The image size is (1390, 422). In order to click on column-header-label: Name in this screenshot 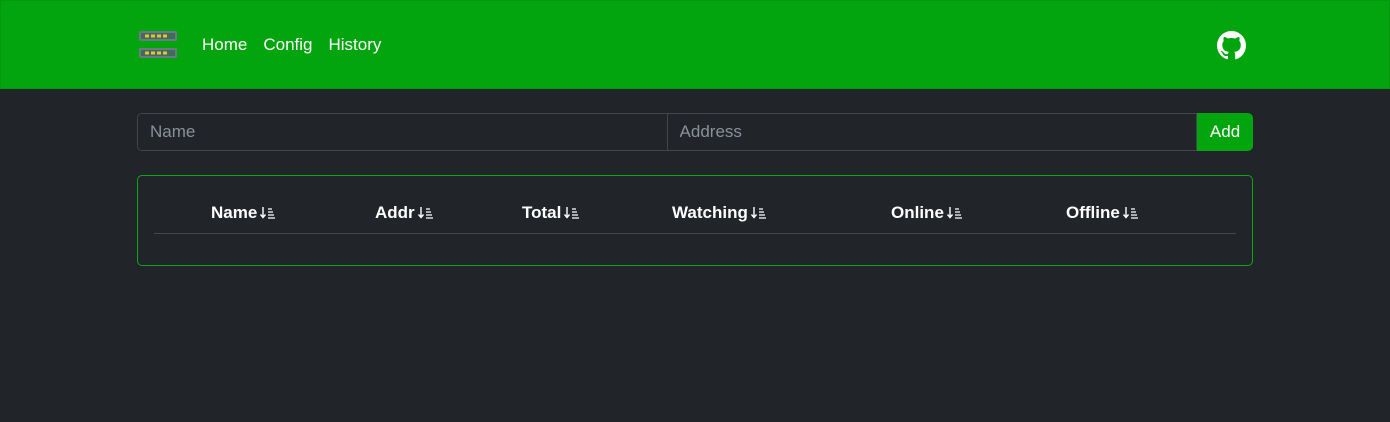, I will do `click(234, 212)`.